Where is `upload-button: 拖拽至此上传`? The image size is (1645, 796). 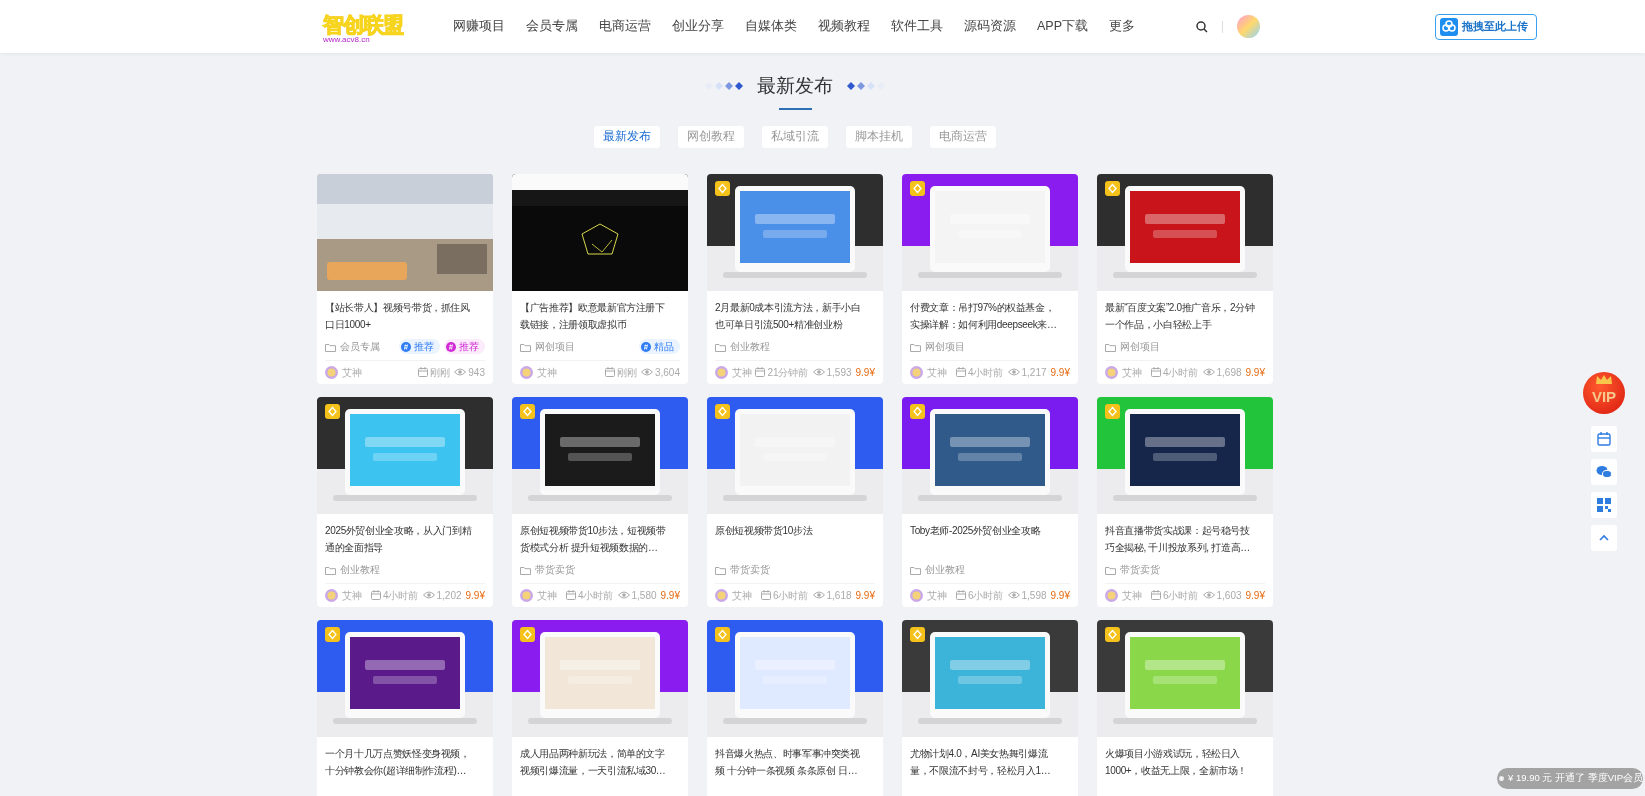
upload-button: 拖拽至此上传 is located at coordinates (1486, 26).